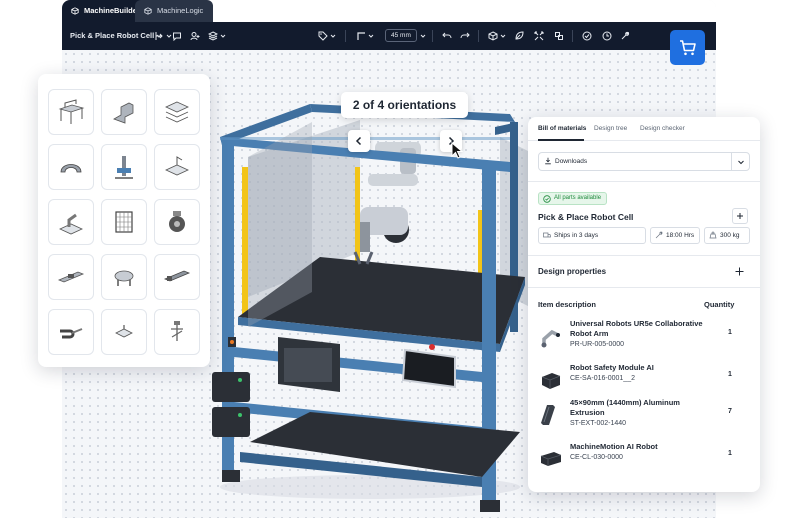 The width and height of the screenshot is (800, 518). I want to click on snap-icon, so click(559, 36).